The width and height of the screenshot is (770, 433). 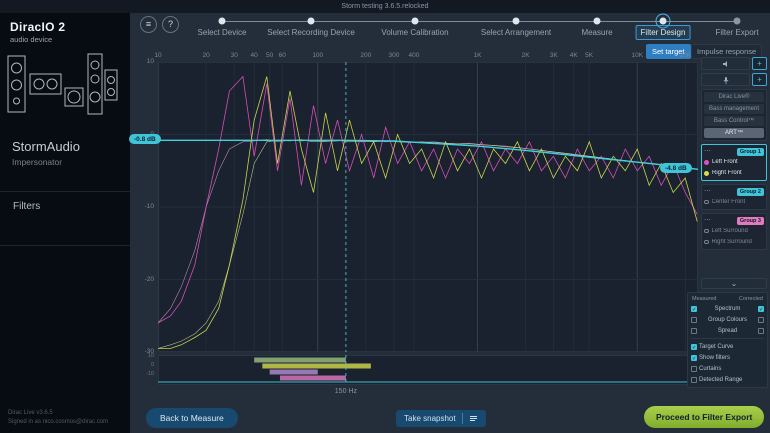 What do you see at coordinates (597, 21) in the screenshot?
I see `step-node-measure` at bounding box center [597, 21].